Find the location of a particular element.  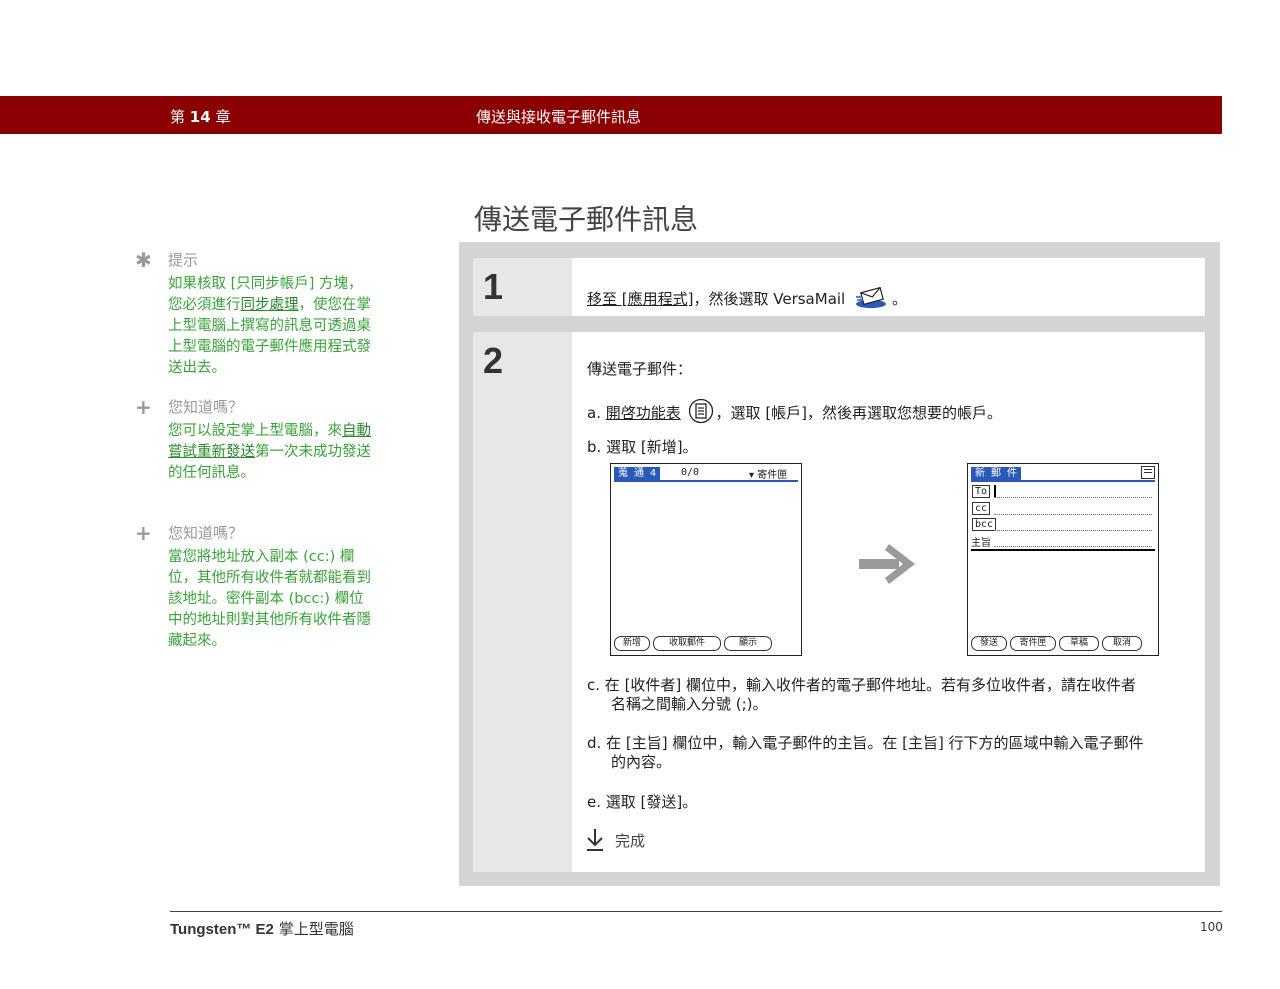

step-2-intro: 傳送電子郵件： is located at coordinates (640, 369).